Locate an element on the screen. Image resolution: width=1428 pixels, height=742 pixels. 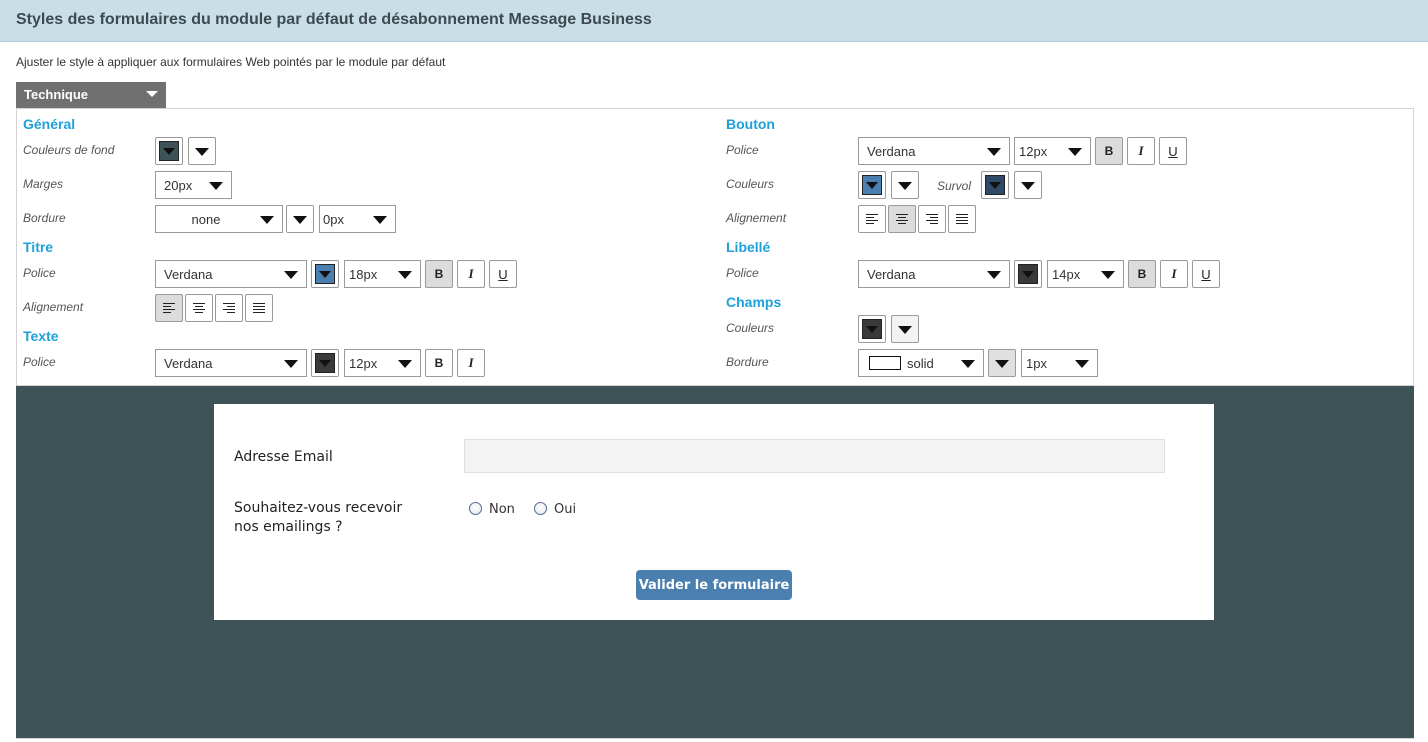
bouton-bg-color-picker is located at coordinates (872, 185).